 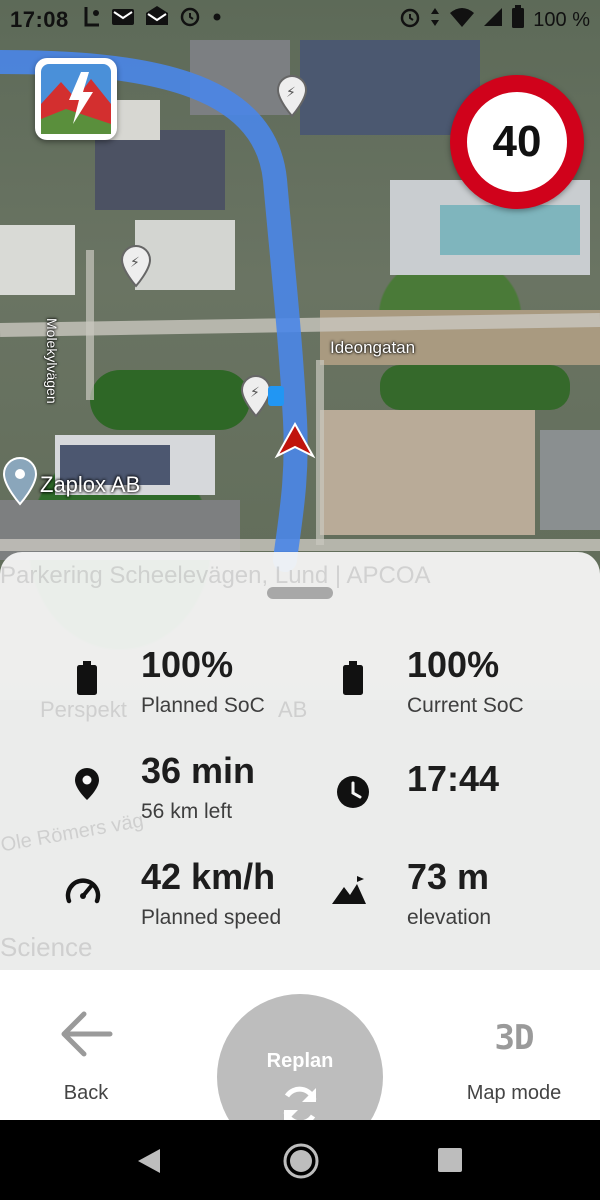 What do you see at coordinates (493, 20) in the screenshot?
I see `signal-icon` at bounding box center [493, 20].